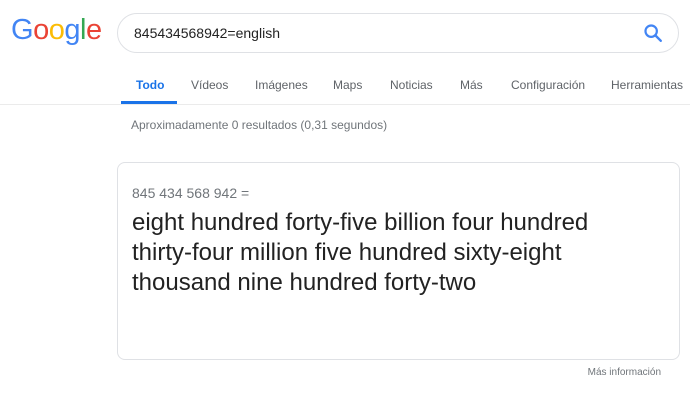 The height and width of the screenshot is (400, 690). What do you see at coordinates (548, 85) in the screenshot?
I see `tab-configuracion: Configuración` at bounding box center [548, 85].